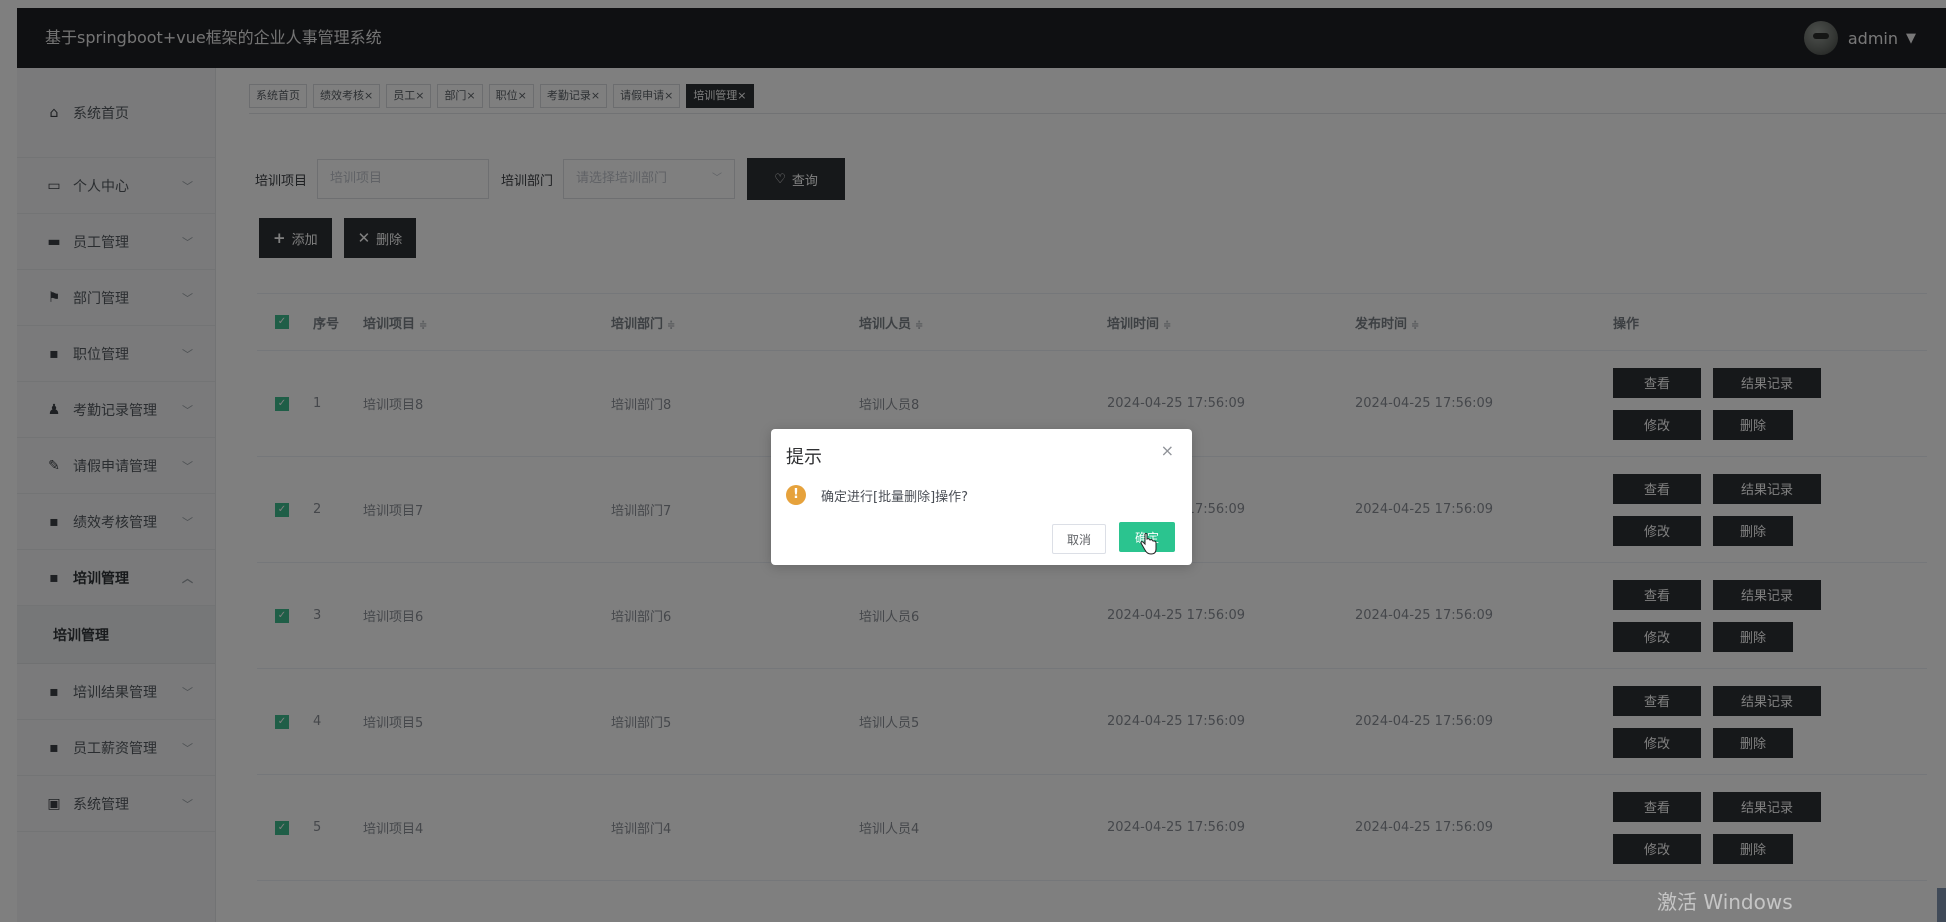 The width and height of the screenshot is (1946, 922). What do you see at coordinates (1167, 450) in the screenshot?
I see `close-icon: ×` at bounding box center [1167, 450].